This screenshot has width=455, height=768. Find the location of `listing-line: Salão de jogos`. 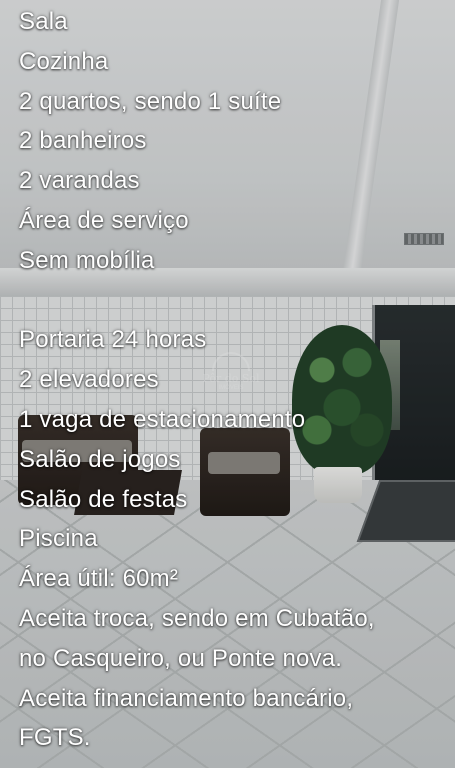

listing-line: Salão de jogos is located at coordinates (100, 459).